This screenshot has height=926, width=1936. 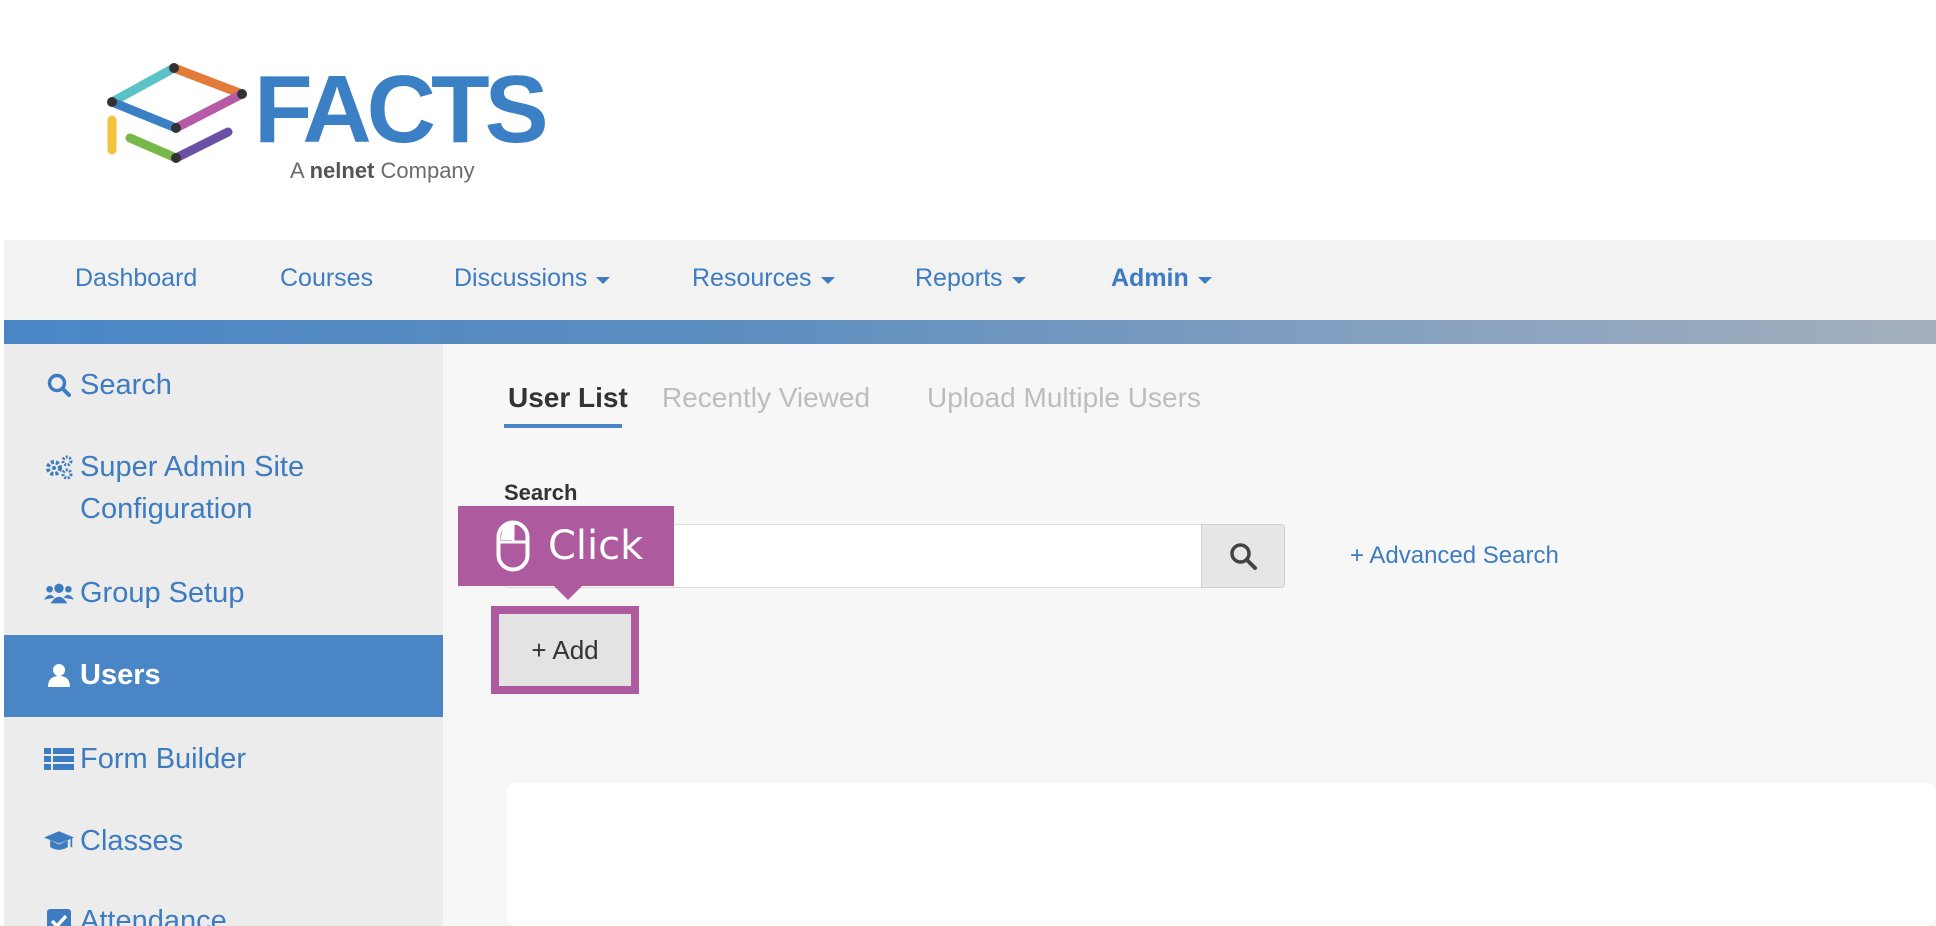 I want to click on nelnet-brand: nelnet, so click(x=342, y=170).